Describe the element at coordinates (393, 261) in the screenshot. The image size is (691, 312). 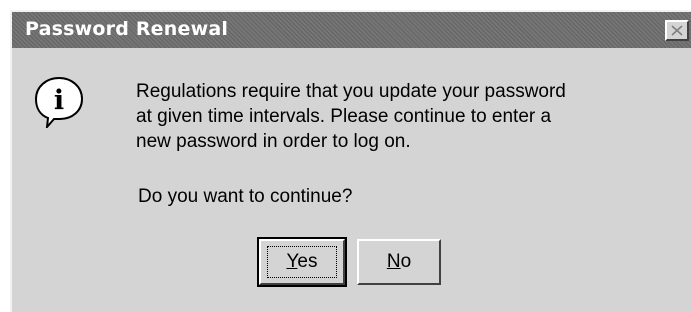
I see `no-accelerator: N` at that location.